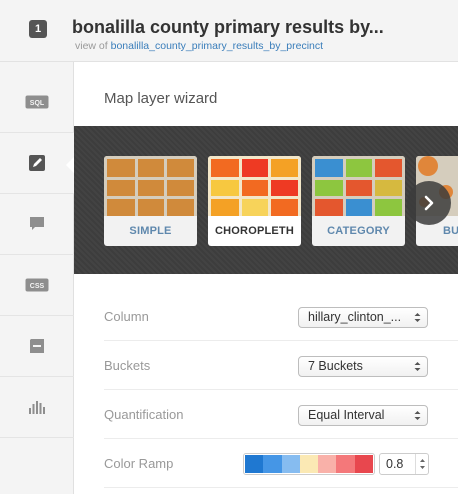  I want to click on column-label: Column, so click(126, 316).